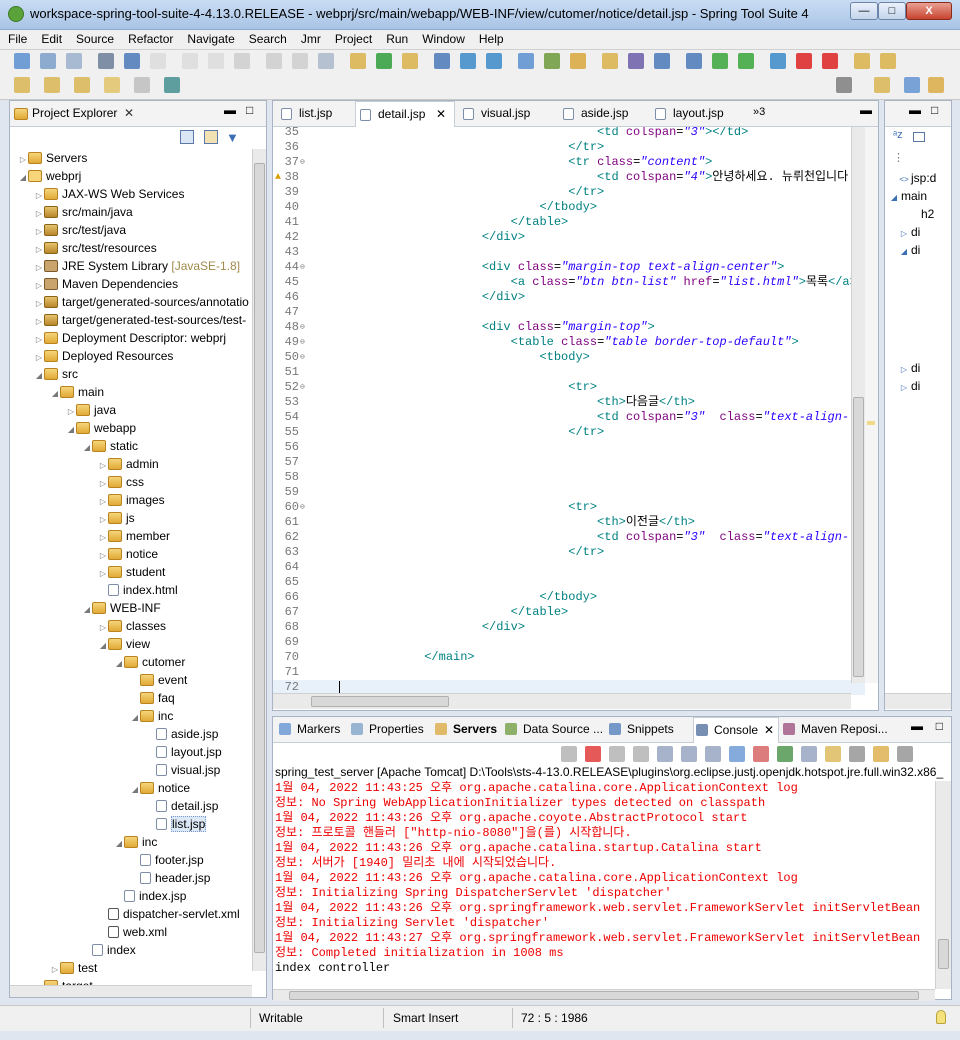 This screenshot has width=960, height=1040. Describe the element at coordinates (943, 954) in the screenshot. I see `scrollbar-thumb` at that location.